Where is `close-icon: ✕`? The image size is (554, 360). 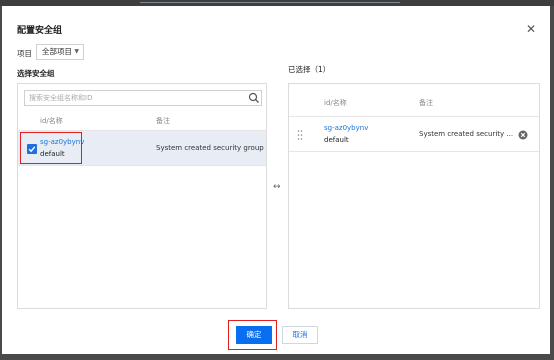 close-icon: ✕ is located at coordinates (531, 29).